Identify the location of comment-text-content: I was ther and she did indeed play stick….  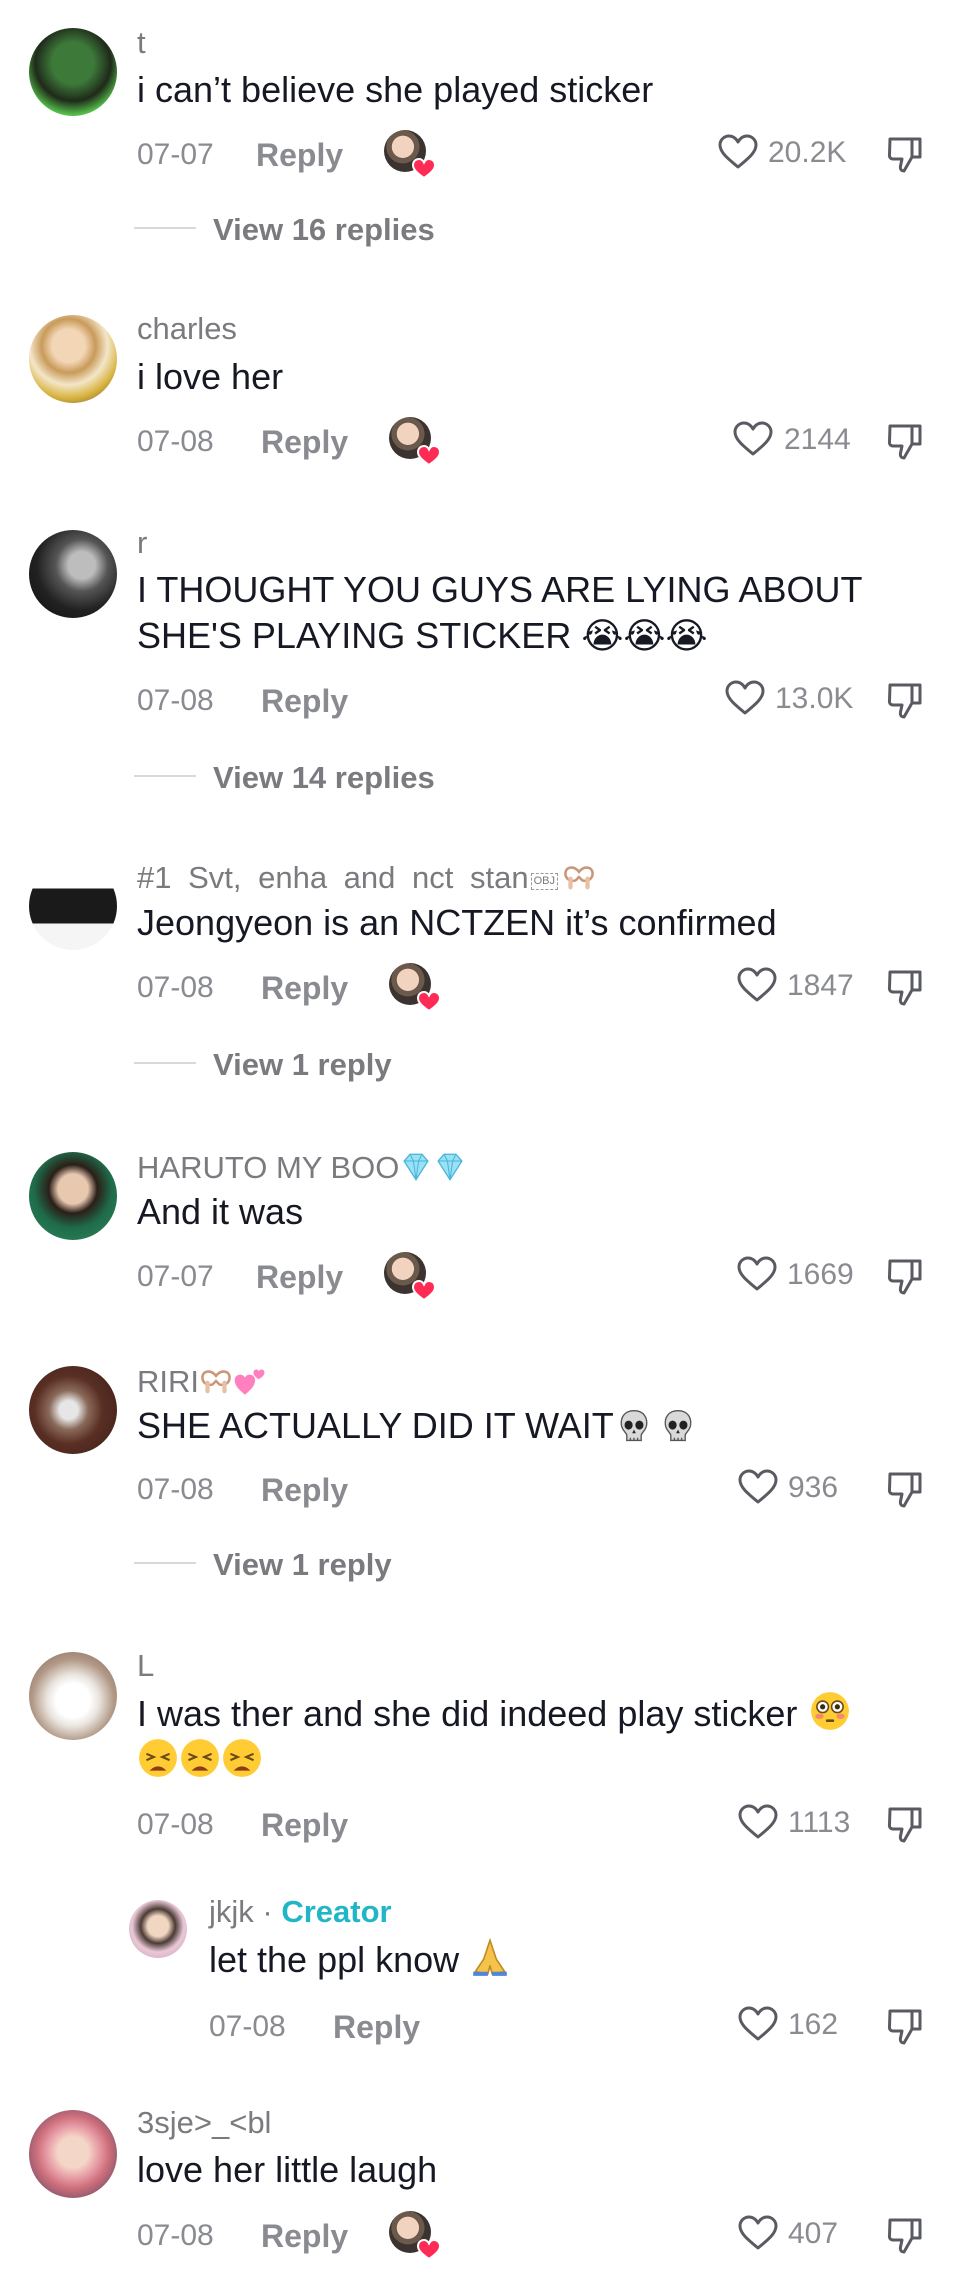
(467, 1713).